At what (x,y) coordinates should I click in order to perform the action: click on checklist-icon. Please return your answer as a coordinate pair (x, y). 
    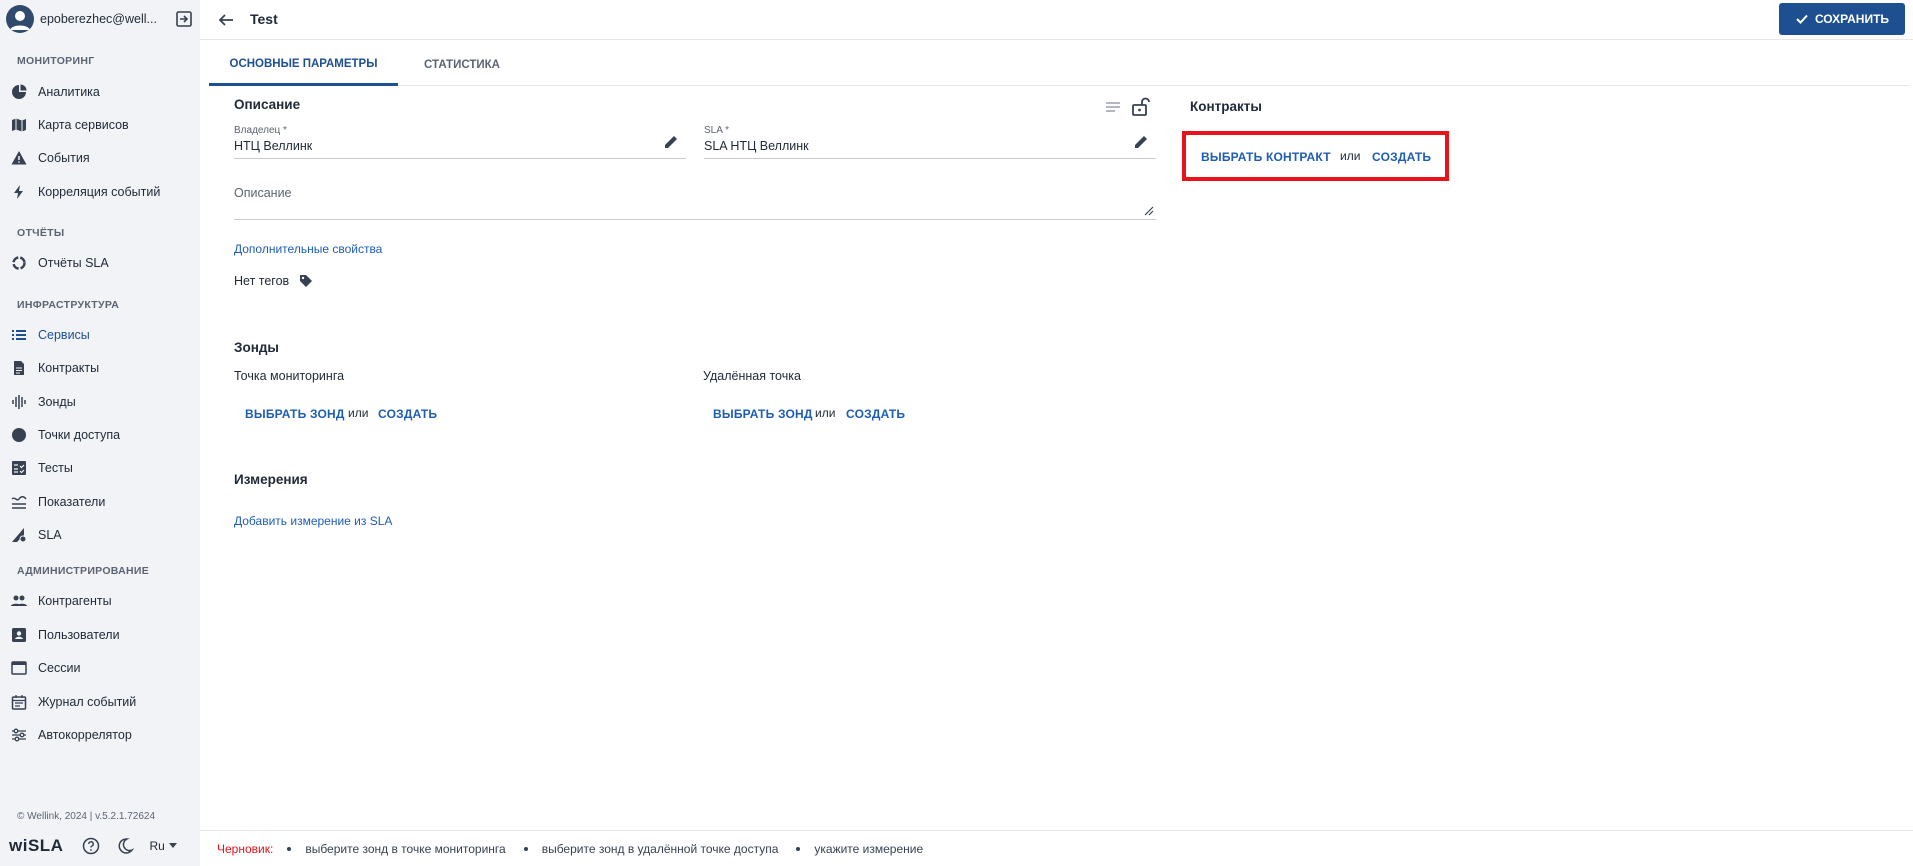
    Looking at the image, I should click on (19, 468).